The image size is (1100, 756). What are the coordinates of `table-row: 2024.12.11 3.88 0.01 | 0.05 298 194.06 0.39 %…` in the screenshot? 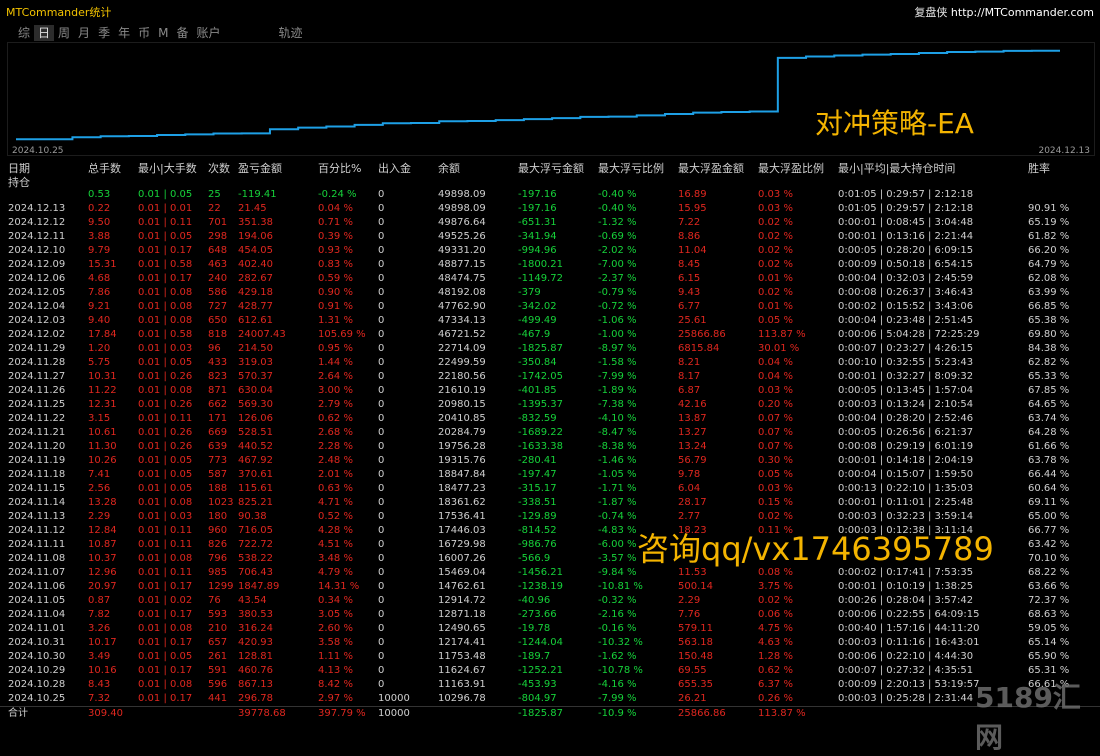 It's located at (550, 237).